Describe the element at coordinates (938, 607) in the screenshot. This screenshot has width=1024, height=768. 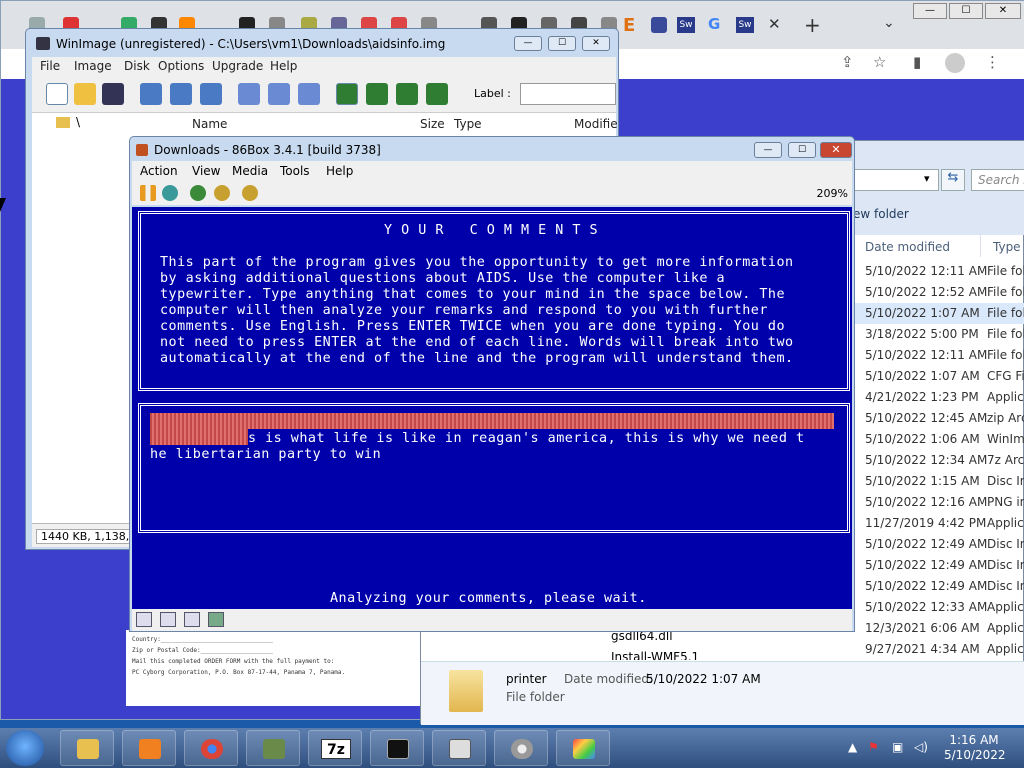
I see `file-row: 5/10/2022 12:33 AMApplicati` at that location.